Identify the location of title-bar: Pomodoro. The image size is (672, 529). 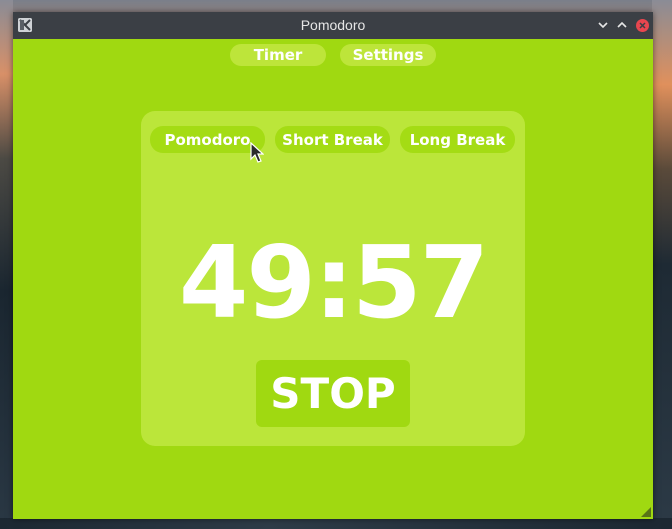
(333, 25).